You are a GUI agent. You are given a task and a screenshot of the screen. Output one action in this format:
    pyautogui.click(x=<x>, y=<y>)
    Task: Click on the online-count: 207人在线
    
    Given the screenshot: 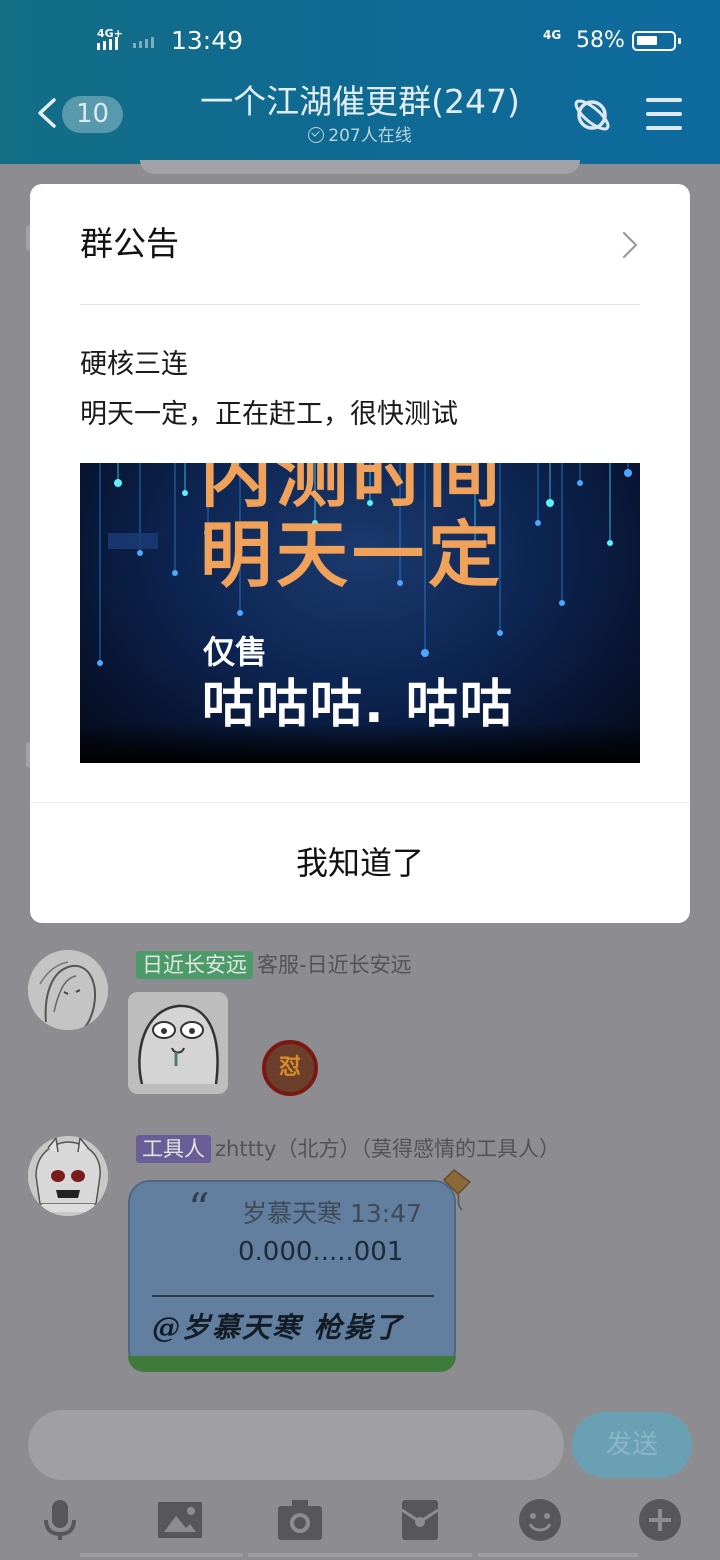 What is the action you would take?
    pyautogui.click(x=360, y=136)
    